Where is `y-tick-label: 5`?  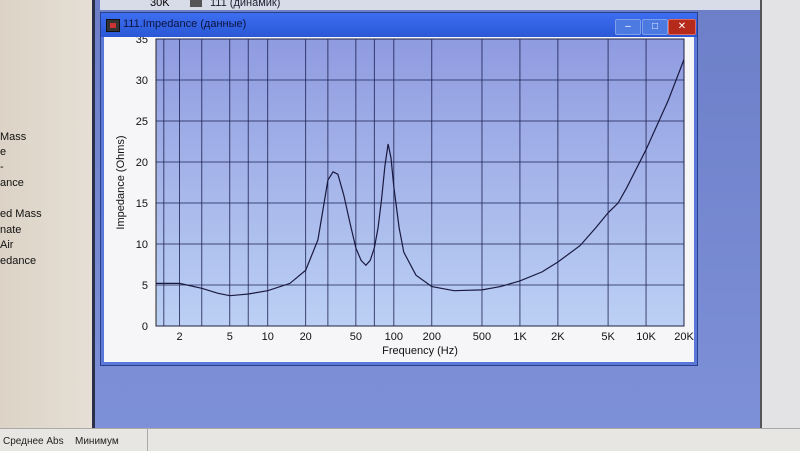 y-tick-label: 5 is located at coordinates (145, 286).